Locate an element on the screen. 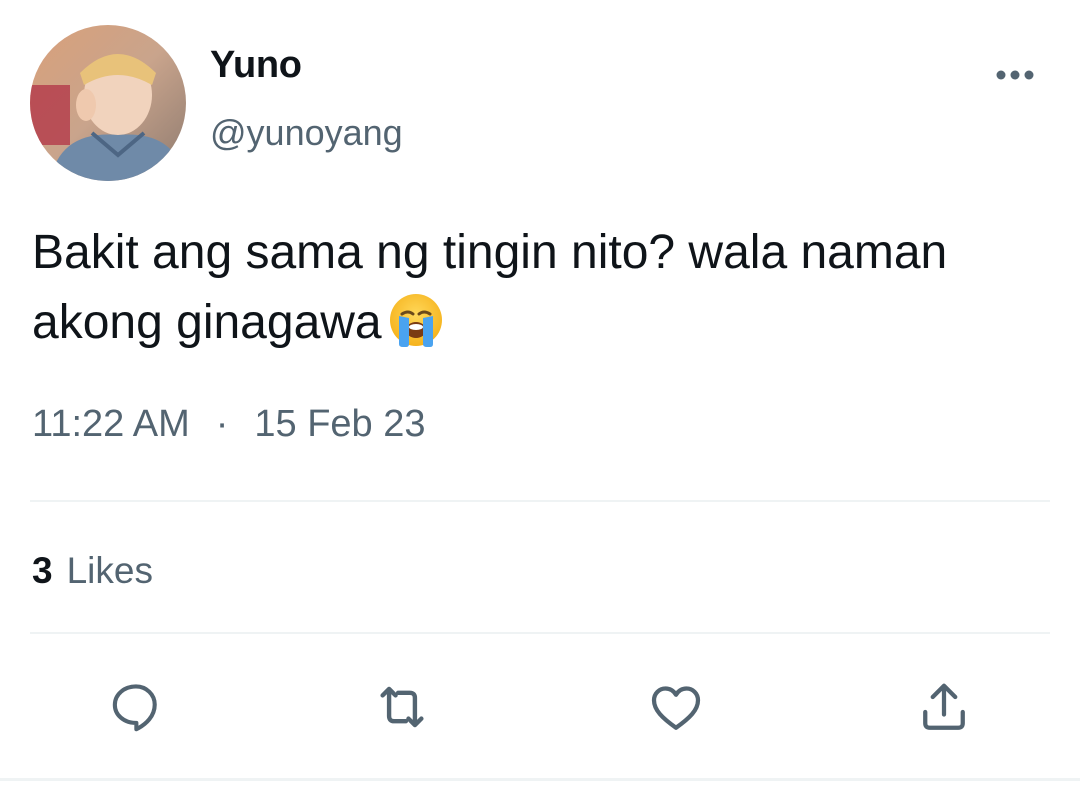 The height and width of the screenshot is (798, 1080). like-button is located at coordinates (676, 707).